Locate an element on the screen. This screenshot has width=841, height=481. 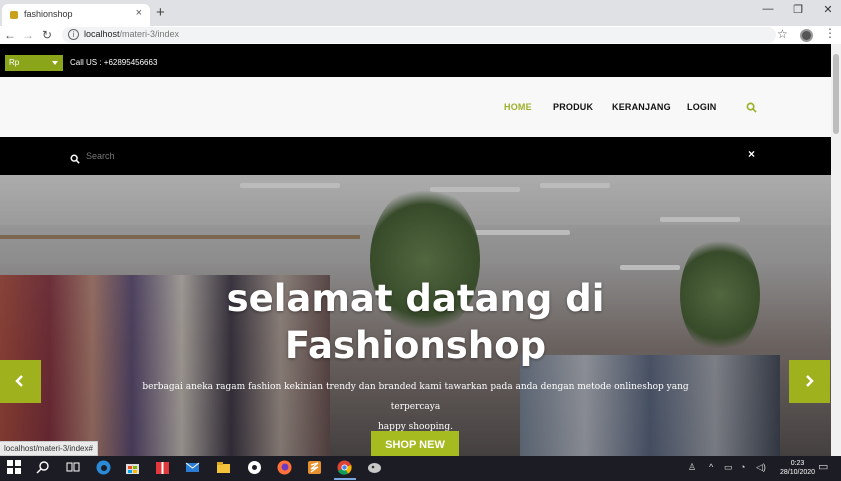
taskbar-search-icon is located at coordinates (44, 468).